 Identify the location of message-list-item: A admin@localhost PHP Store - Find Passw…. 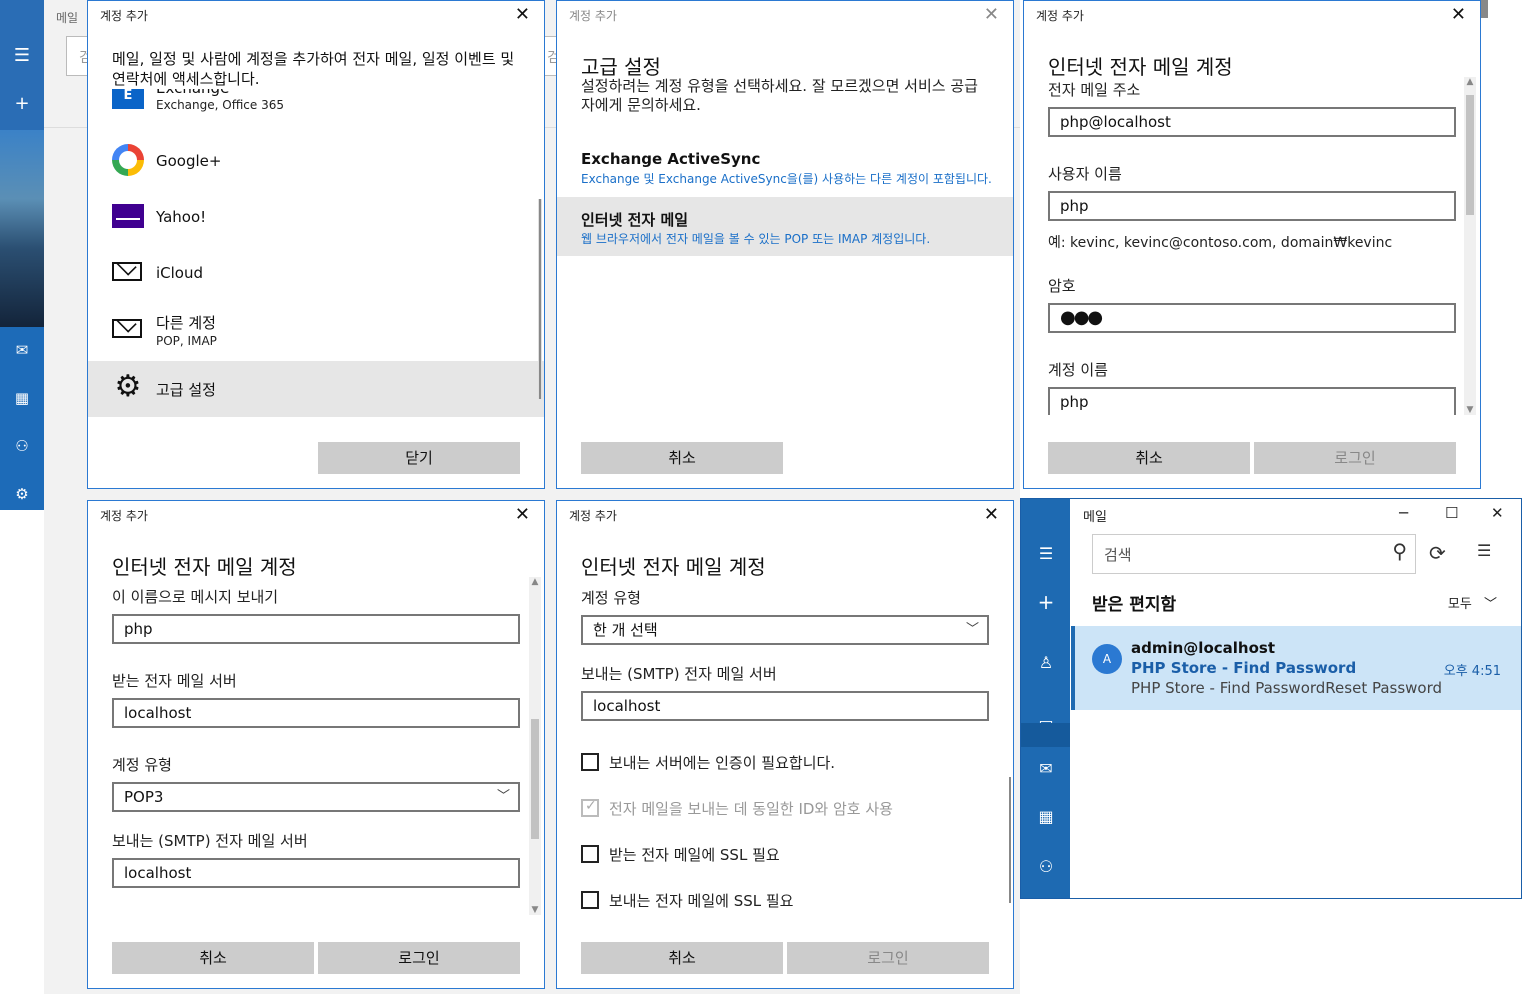
(1296, 668).